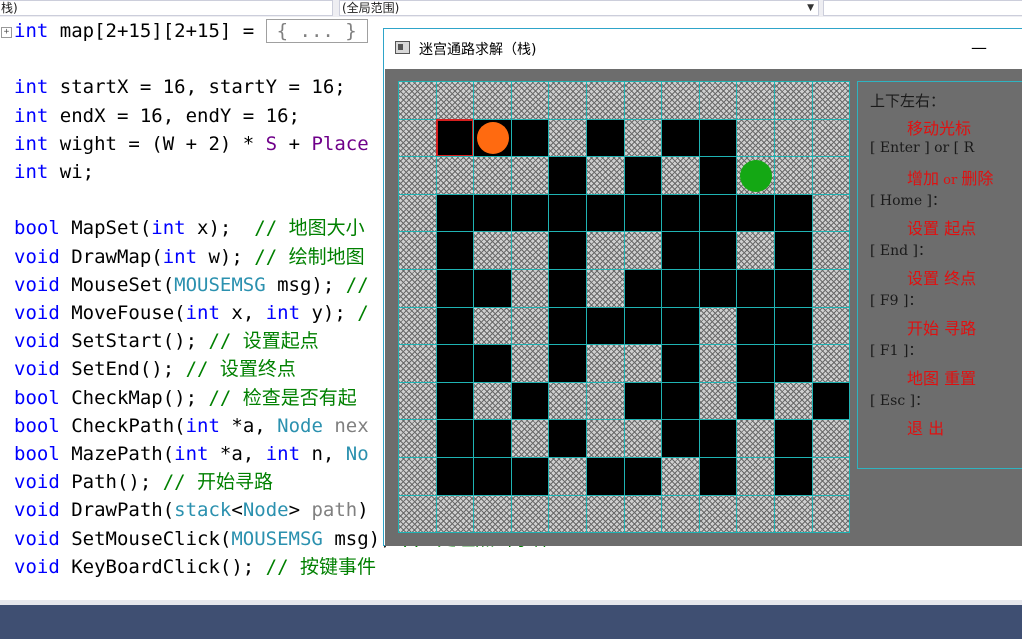 The image size is (1022, 639). I want to click on code-line: void DrawMap(int w); // 绘制地图, so click(189, 257).